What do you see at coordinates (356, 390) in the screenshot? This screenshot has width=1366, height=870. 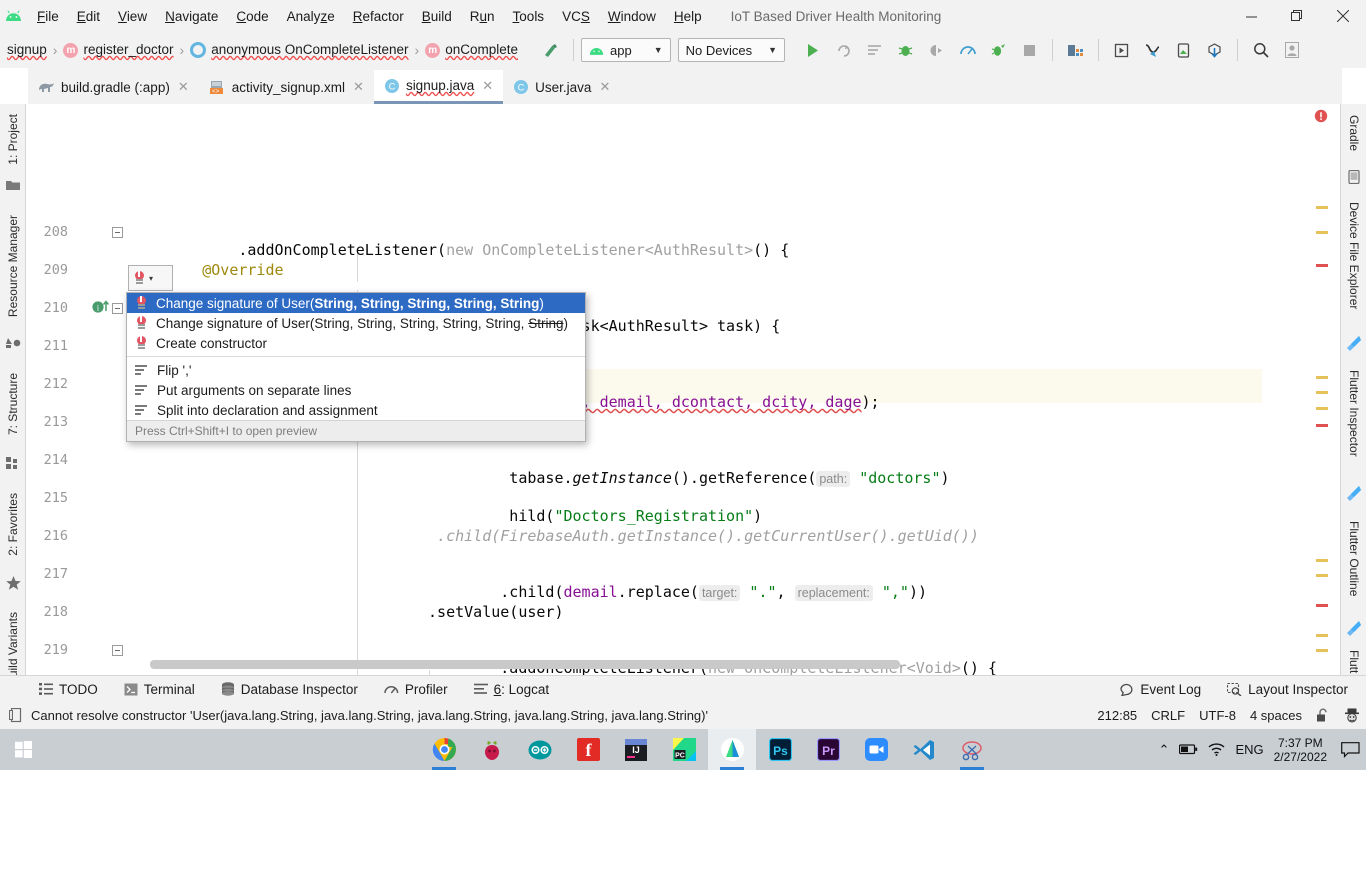 I see `intention-item-put-arguments-separate-lines: Put arguments on separate lines` at bounding box center [356, 390].